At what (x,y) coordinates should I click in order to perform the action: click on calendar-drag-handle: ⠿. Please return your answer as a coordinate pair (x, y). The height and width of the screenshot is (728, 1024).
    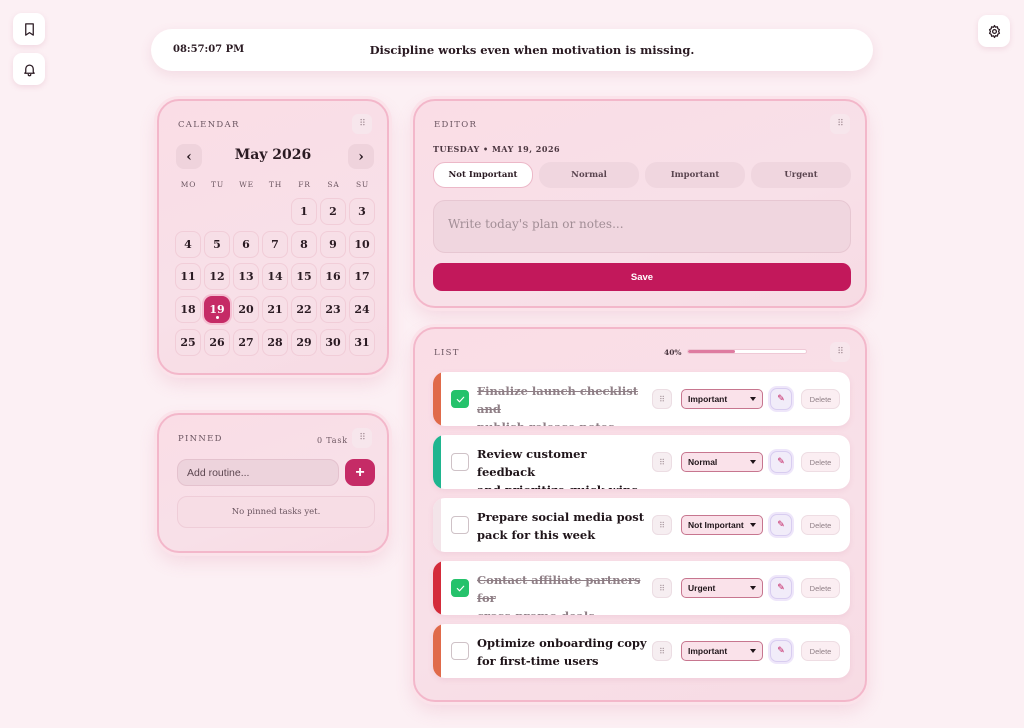
    Looking at the image, I should click on (362, 124).